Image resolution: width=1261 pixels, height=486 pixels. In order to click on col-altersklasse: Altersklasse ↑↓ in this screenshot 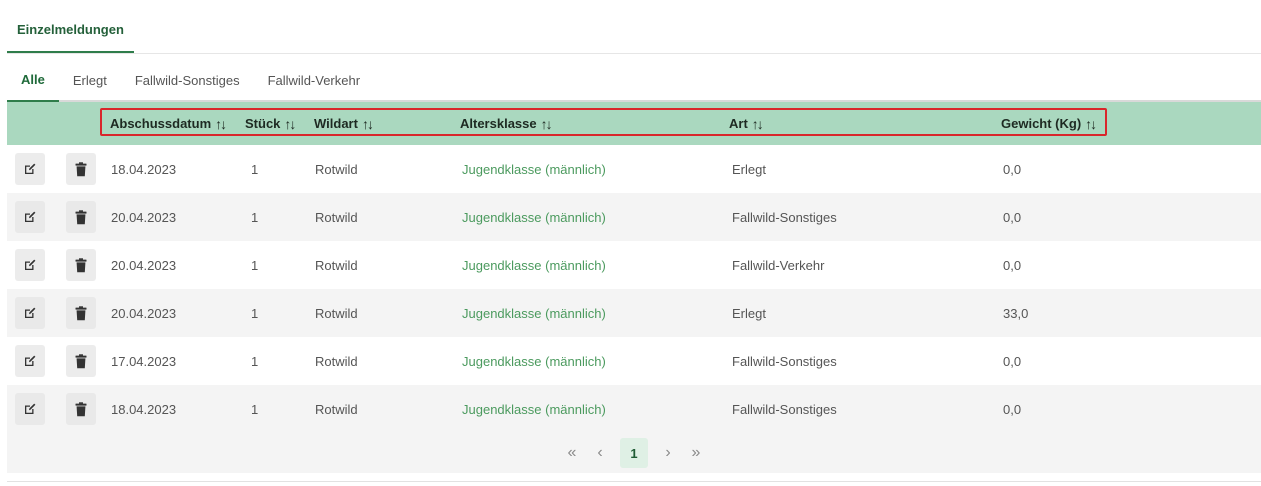, I will do `click(506, 123)`.